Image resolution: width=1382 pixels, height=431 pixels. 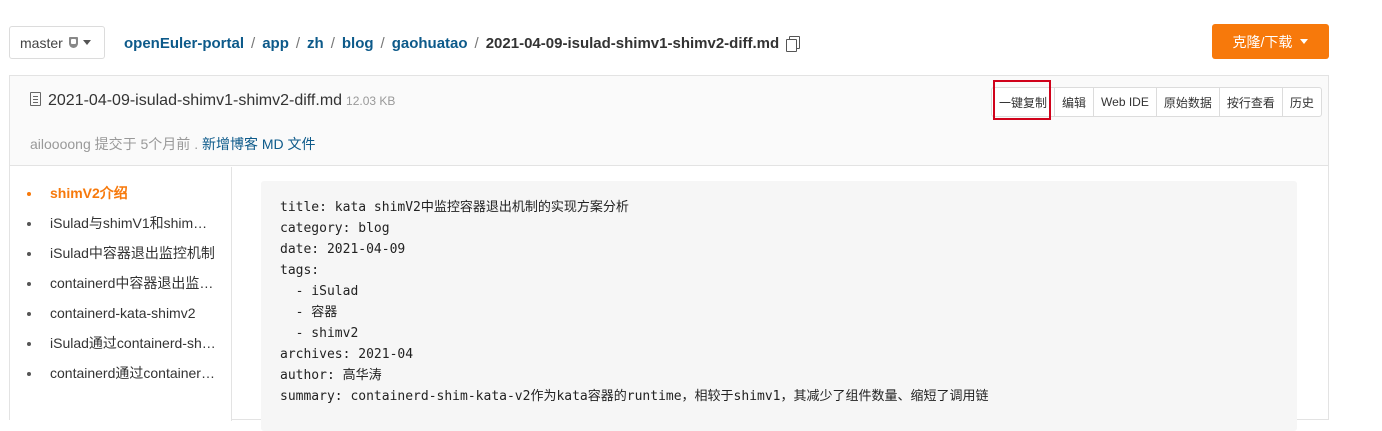 What do you see at coordinates (259, 144) in the screenshot?
I see `commit-message-link: 新增博客 MD 文件` at bounding box center [259, 144].